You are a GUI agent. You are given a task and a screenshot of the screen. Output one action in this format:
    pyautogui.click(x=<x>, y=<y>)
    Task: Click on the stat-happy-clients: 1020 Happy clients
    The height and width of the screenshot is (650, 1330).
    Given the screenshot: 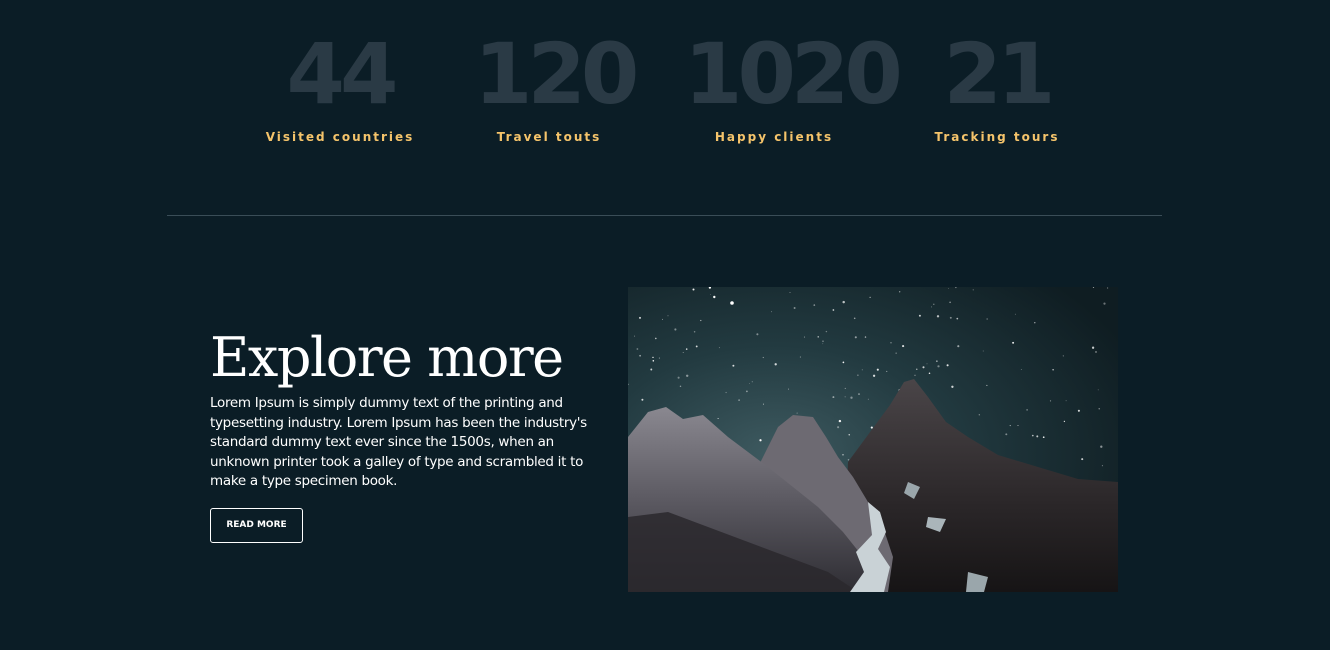 What is the action you would take?
    pyautogui.click(x=793, y=84)
    